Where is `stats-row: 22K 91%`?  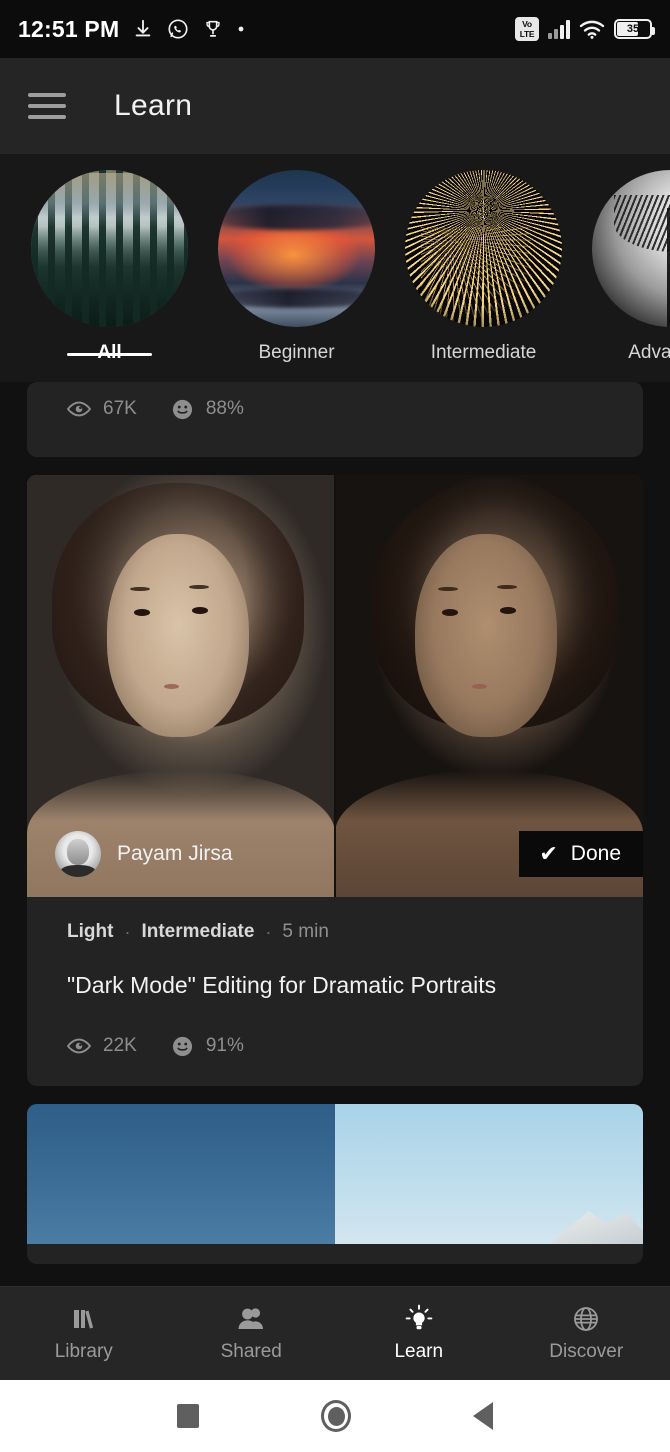 stats-row: 22K 91% is located at coordinates (335, 1046).